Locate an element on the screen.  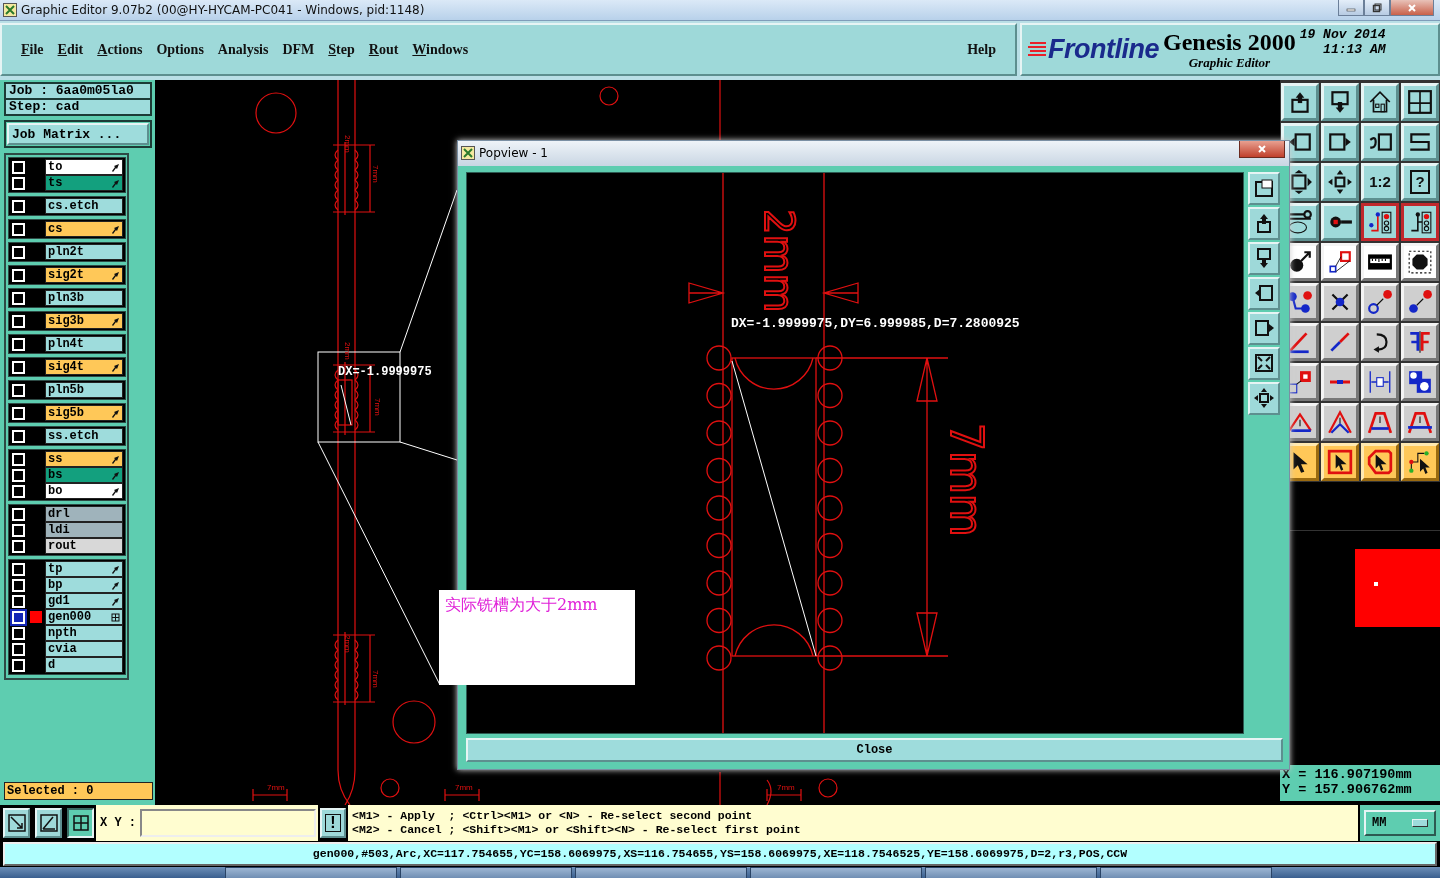
layer-name: ts is located at coordinates (84, 183).